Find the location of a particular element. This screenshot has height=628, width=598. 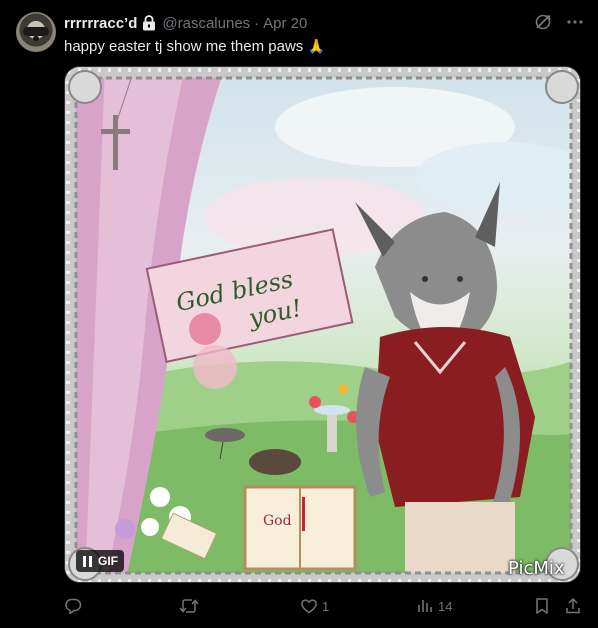

heart-icon is located at coordinates (309, 606).